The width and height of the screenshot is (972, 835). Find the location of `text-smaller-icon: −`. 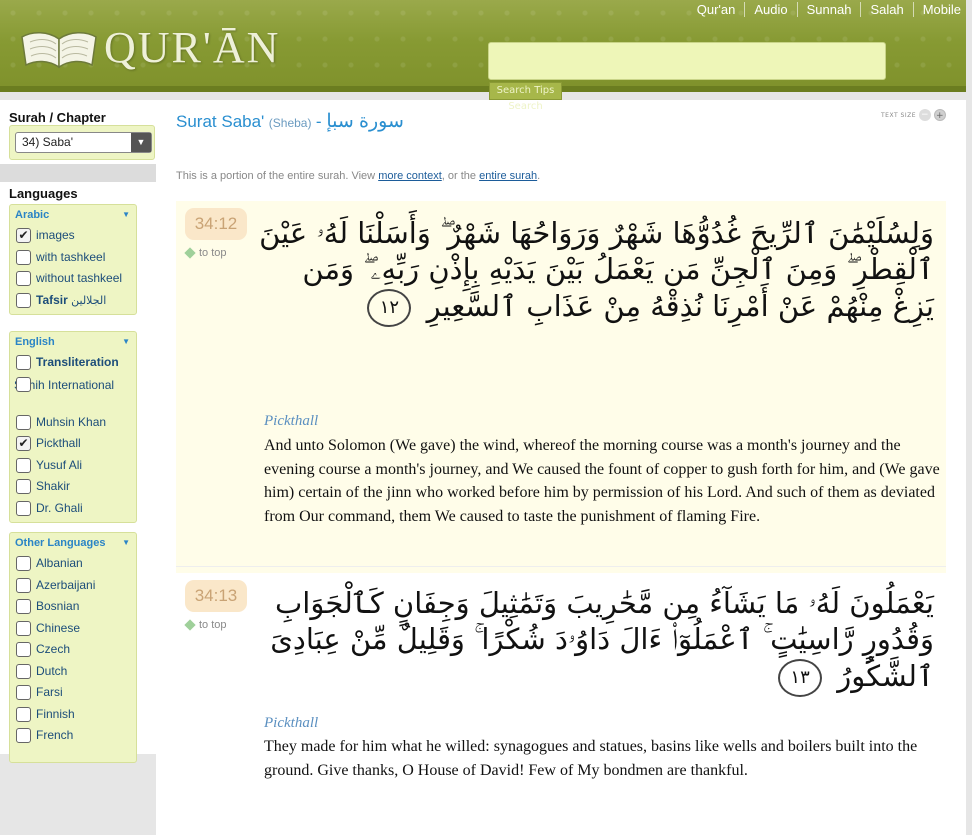

text-smaller-icon: − is located at coordinates (925, 115).